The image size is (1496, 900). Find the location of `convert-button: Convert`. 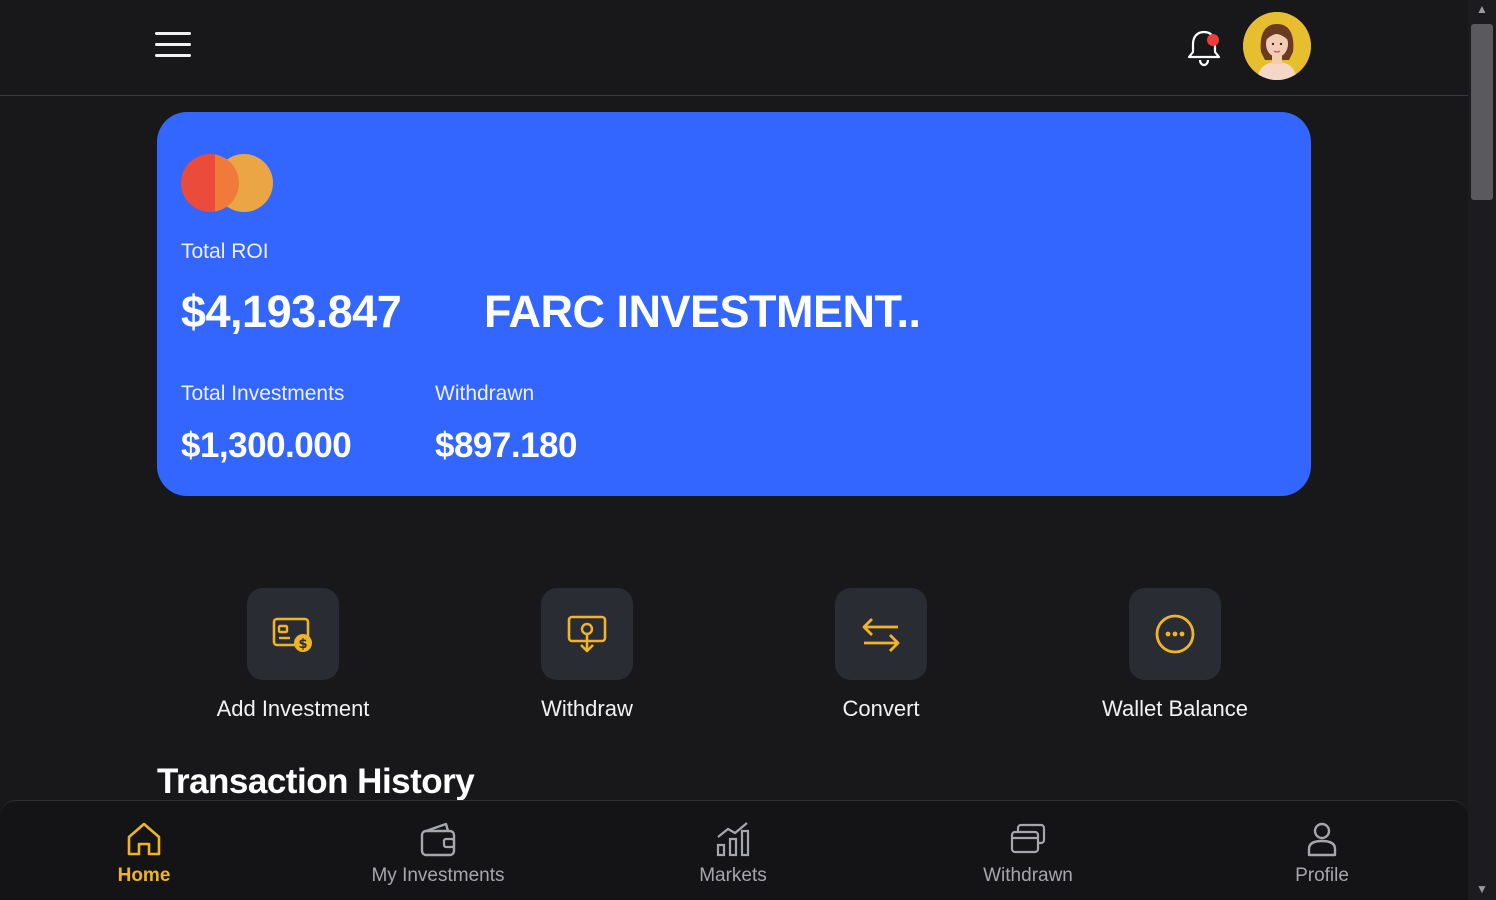

convert-button: Convert is located at coordinates (881, 658).